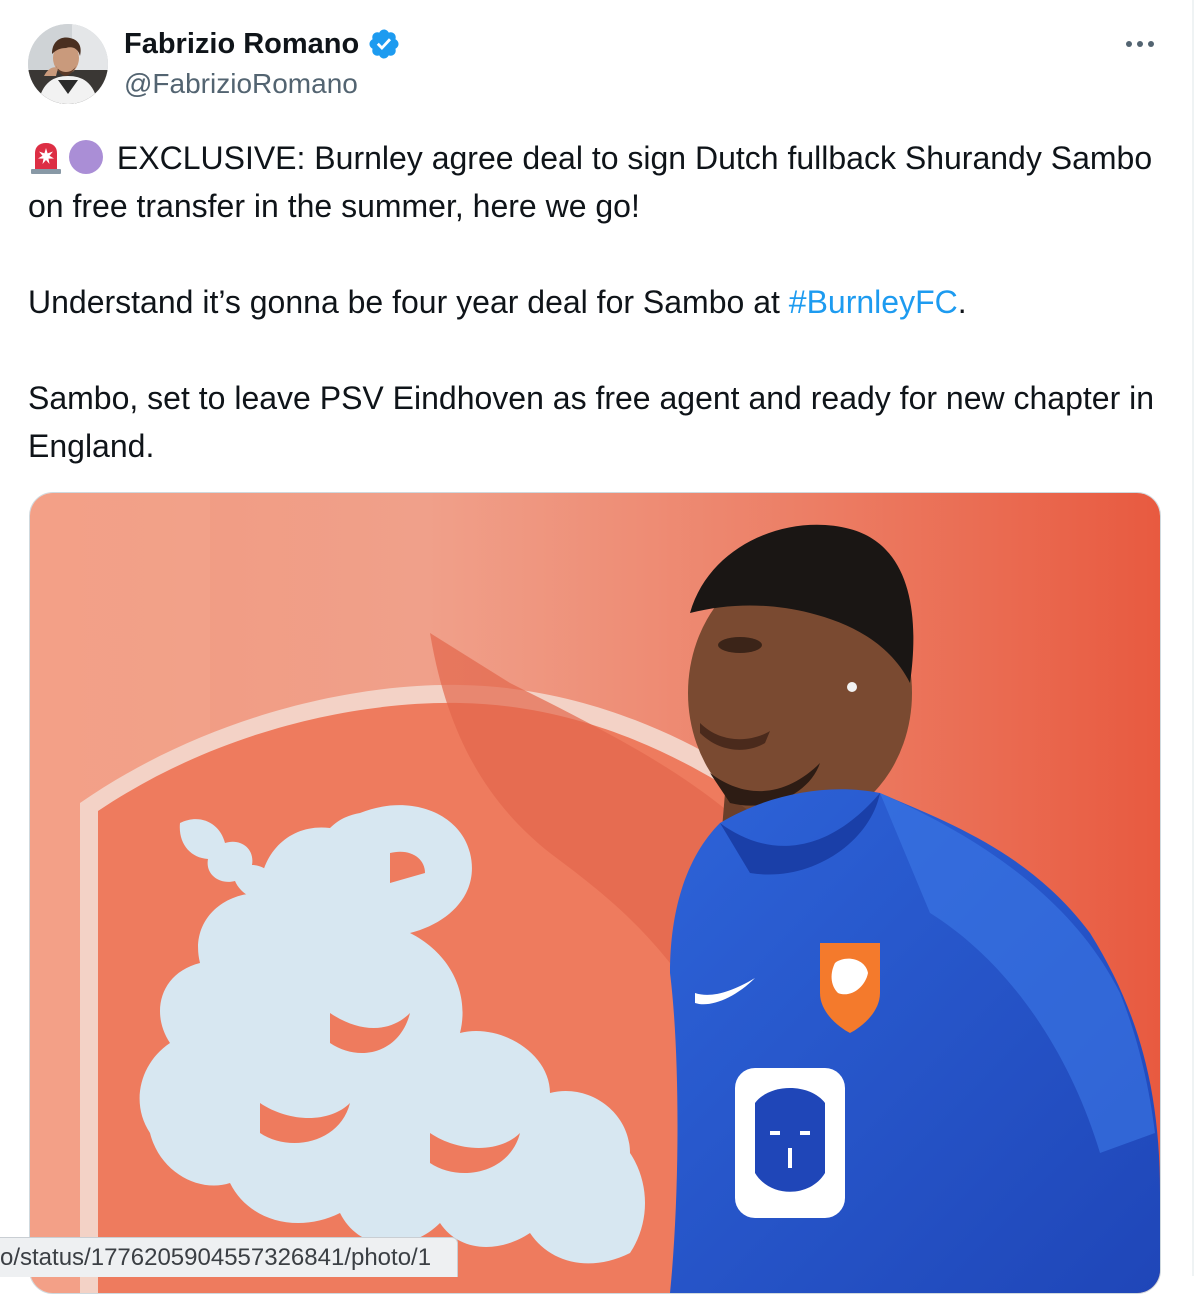  What do you see at coordinates (86, 157) in the screenshot?
I see `purple-circle-emoji` at bounding box center [86, 157].